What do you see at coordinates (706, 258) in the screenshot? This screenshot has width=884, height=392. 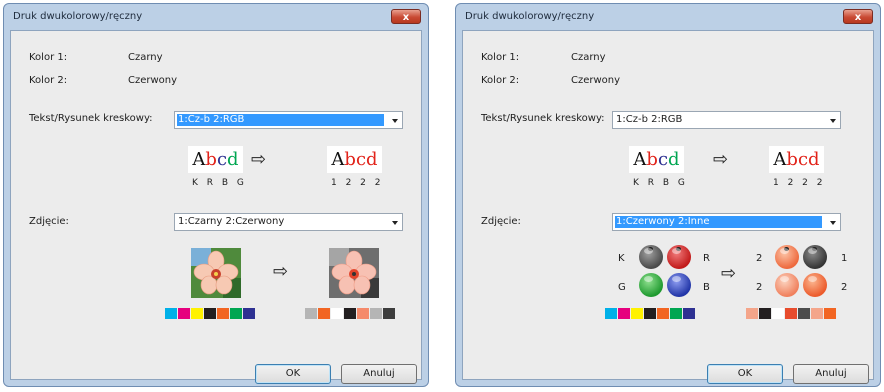 I see `ball-label-r: R` at bounding box center [706, 258].